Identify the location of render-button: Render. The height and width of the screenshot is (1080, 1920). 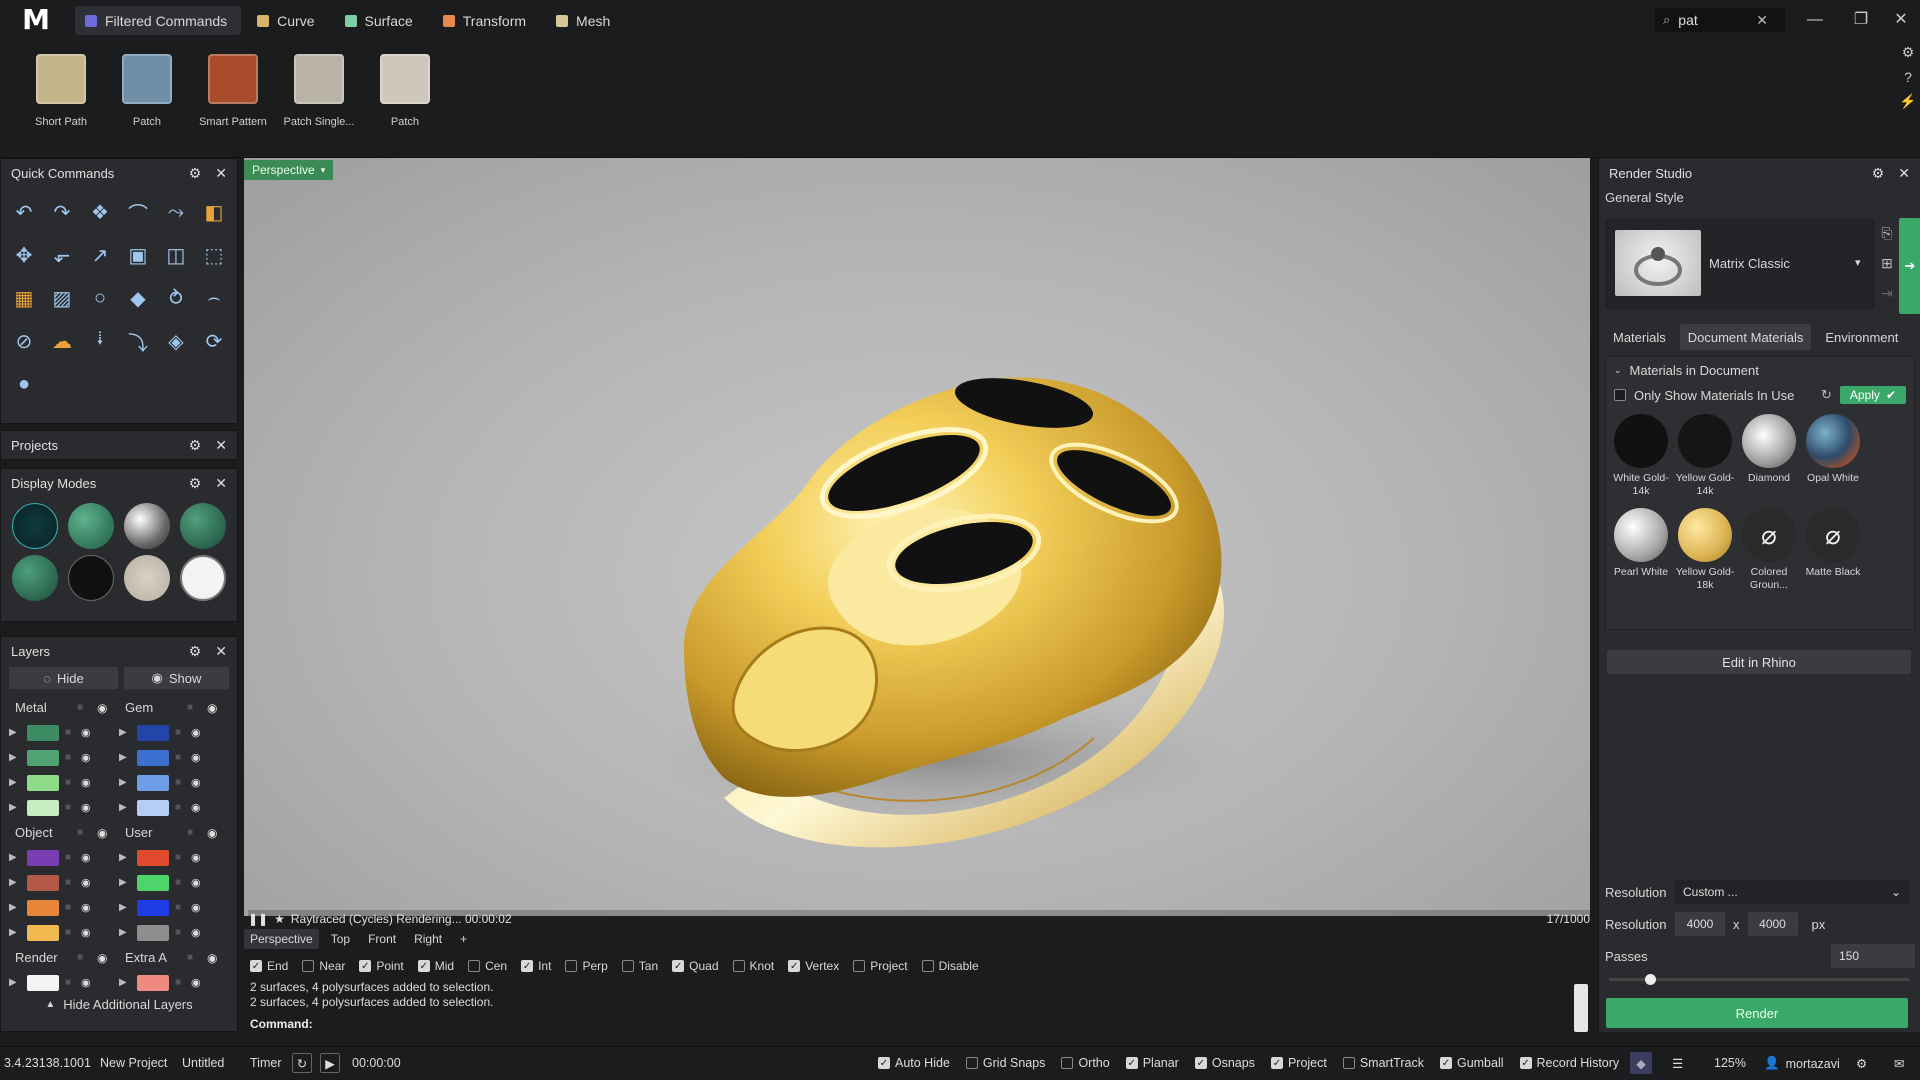
(1757, 1013).